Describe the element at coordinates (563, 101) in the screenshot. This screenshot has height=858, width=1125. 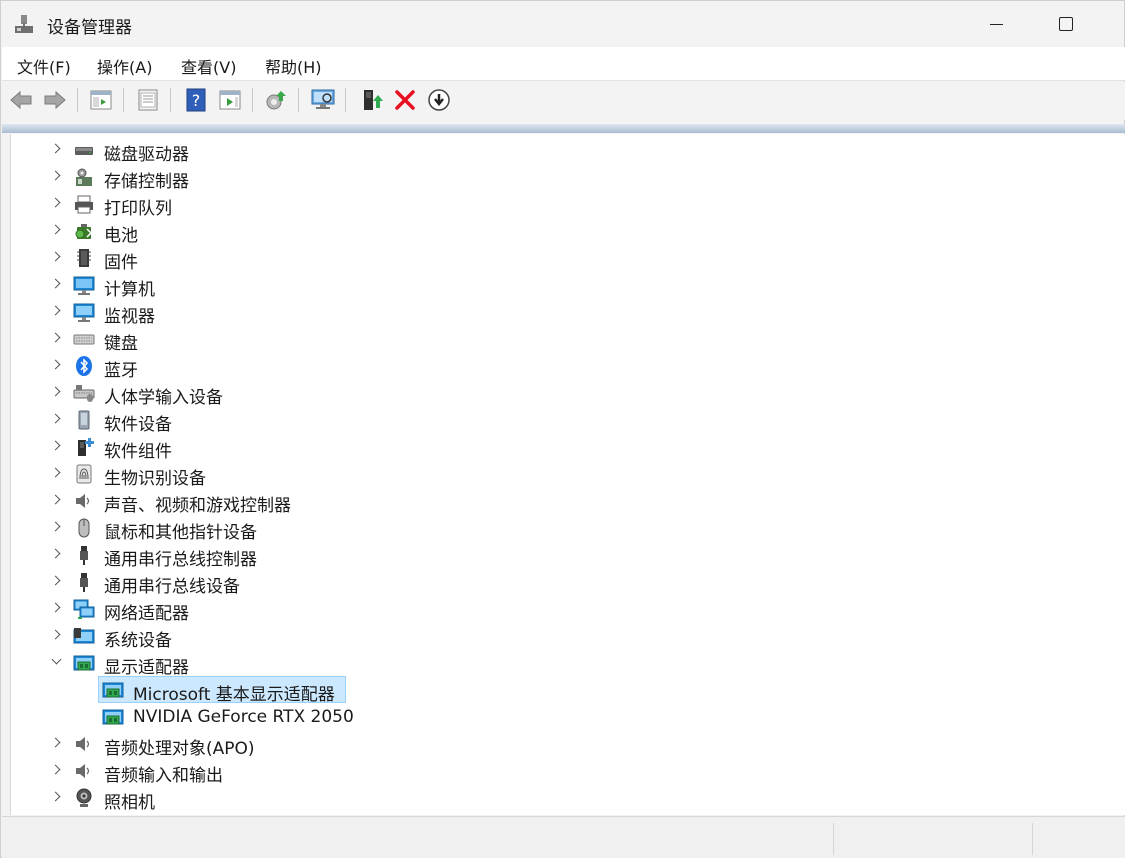
I see `toolbar: ?` at that location.